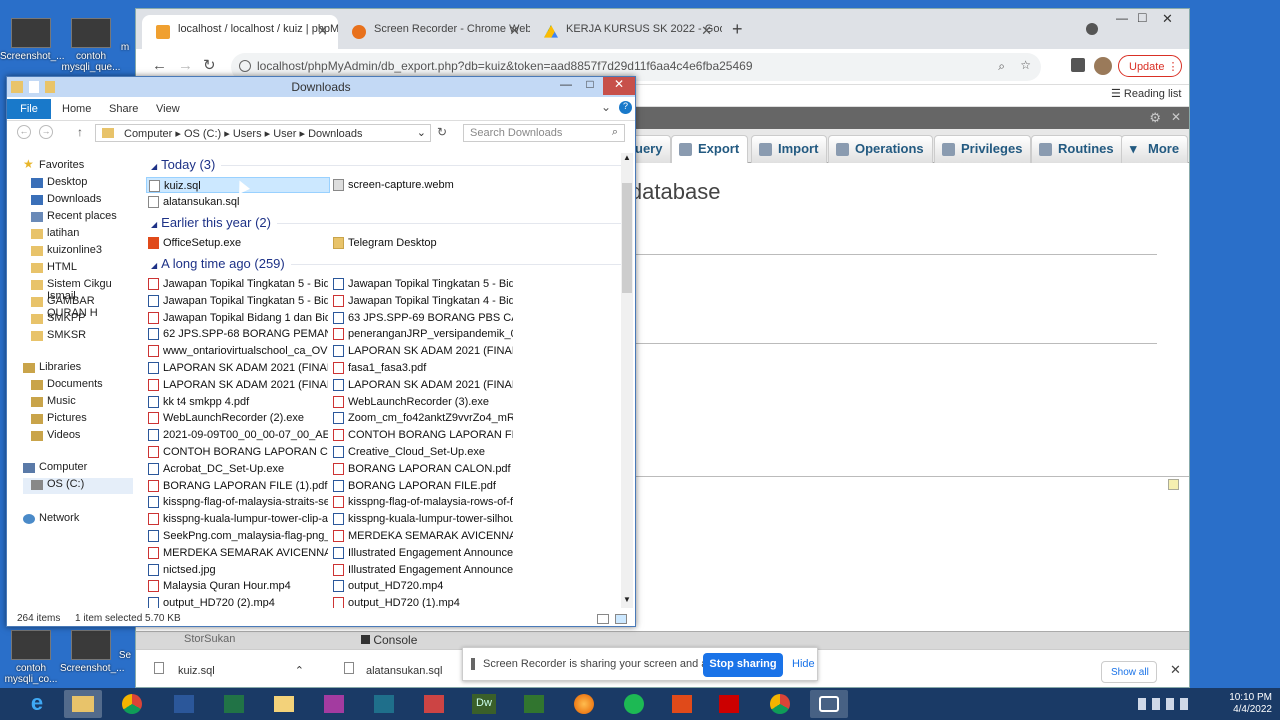  Describe the element at coordinates (393, 669) in the screenshot. I see `download-item: alatansukan.sql` at that location.